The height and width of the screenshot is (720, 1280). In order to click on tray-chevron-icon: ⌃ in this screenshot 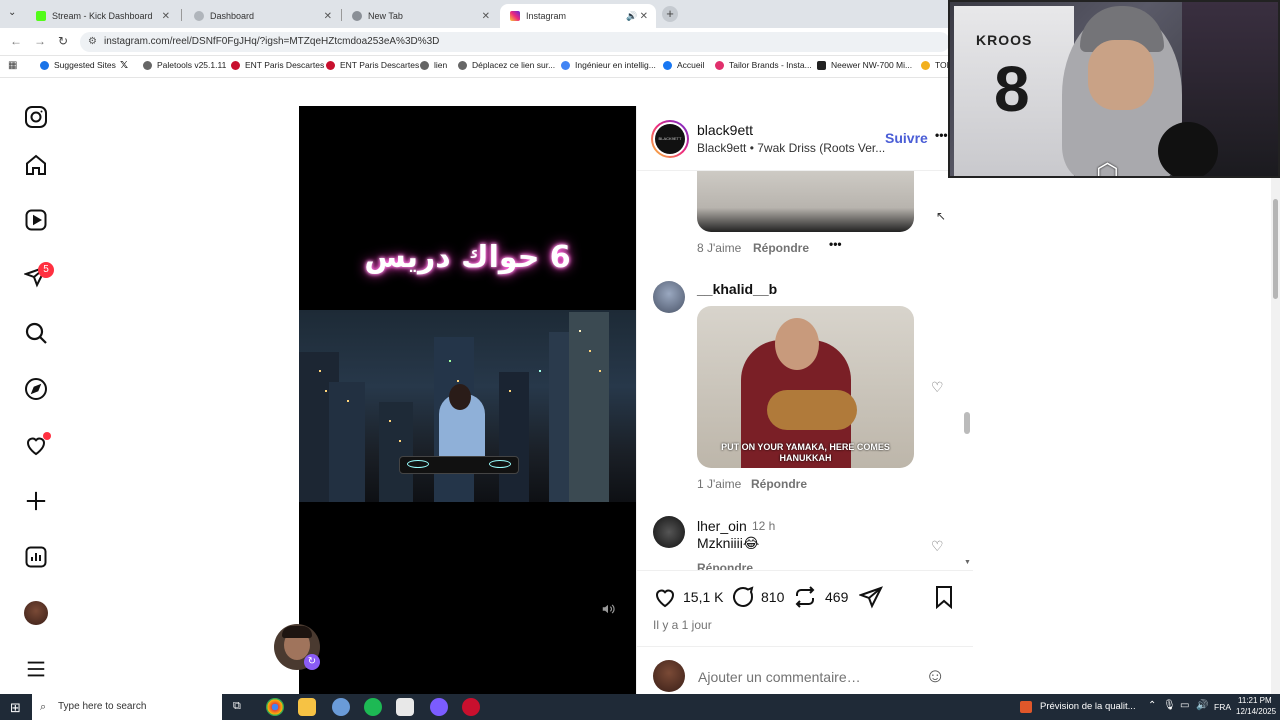, I will do `click(1152, 705)`.